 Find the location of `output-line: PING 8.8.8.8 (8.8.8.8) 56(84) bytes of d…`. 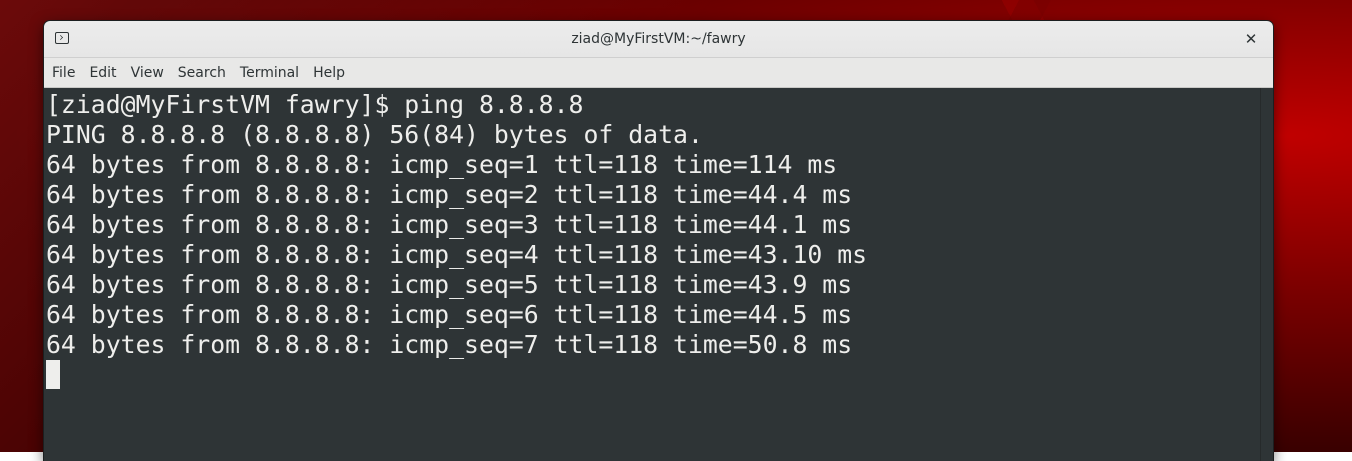

output-line: PING 8.8.8.8 (8.8.8.8) 56(84) bytes of d… is located at coordinates (374, 134).